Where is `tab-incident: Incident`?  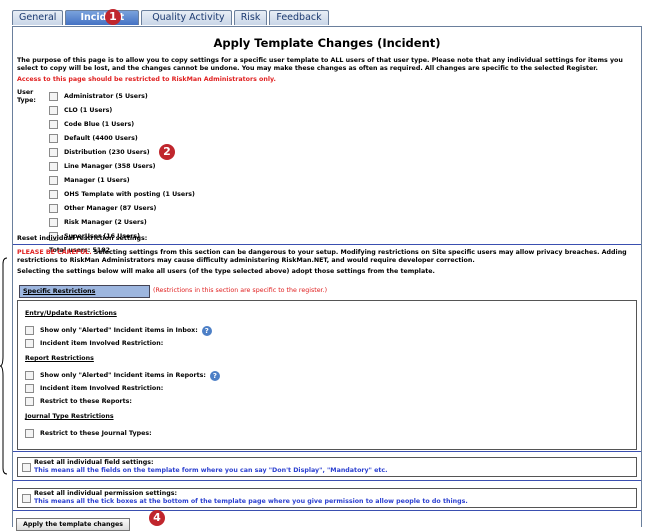
tab-incident: Incident is located at coordinates (102, 17).